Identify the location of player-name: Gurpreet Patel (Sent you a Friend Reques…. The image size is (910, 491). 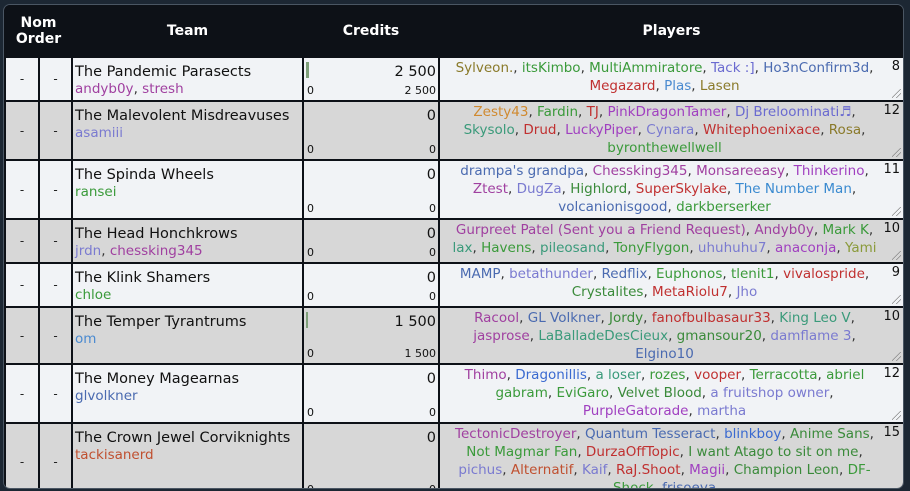
(601, 230).